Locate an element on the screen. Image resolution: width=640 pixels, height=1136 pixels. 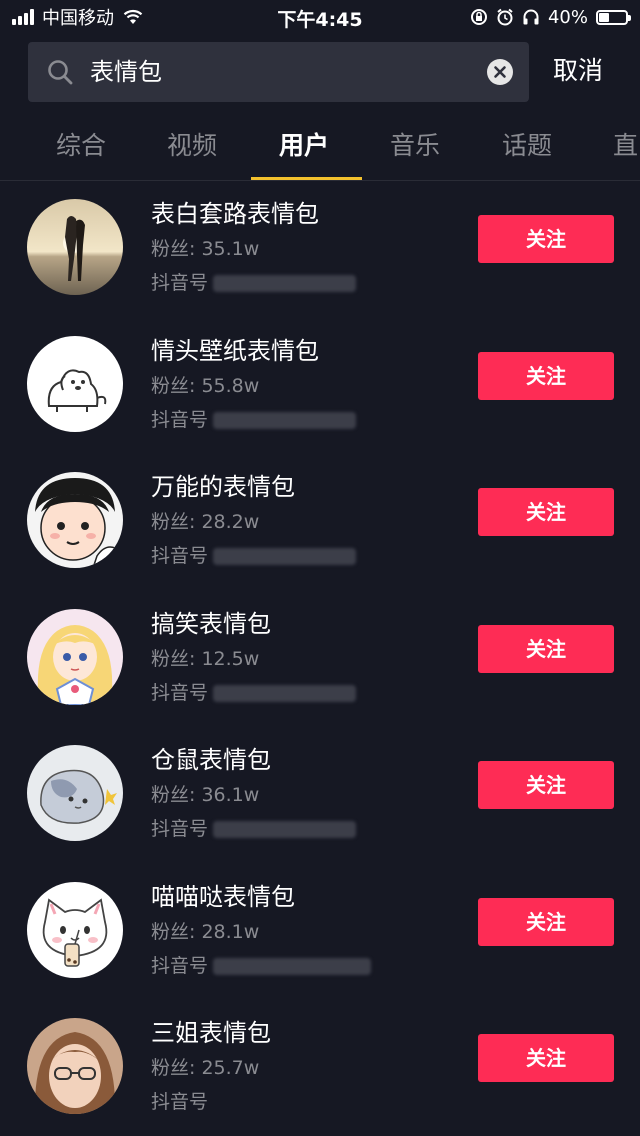
tab-comprehensive: 综合 is located at coordinates (81, 146).